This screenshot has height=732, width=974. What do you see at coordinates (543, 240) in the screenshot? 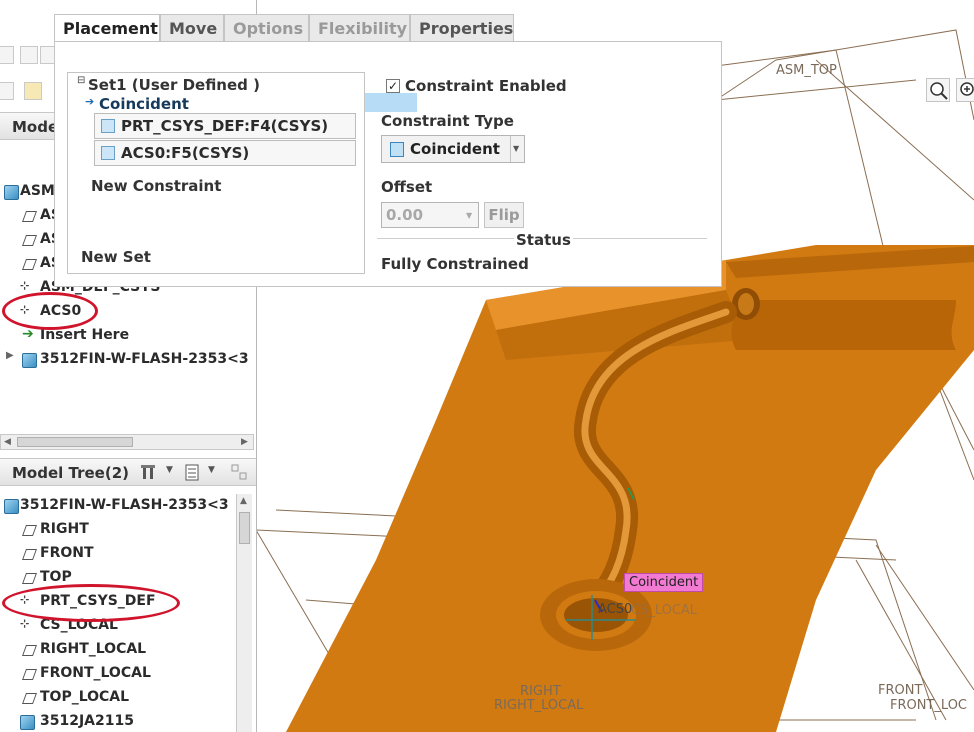
I see `status-label: Status` at bounding box center [543, 240].